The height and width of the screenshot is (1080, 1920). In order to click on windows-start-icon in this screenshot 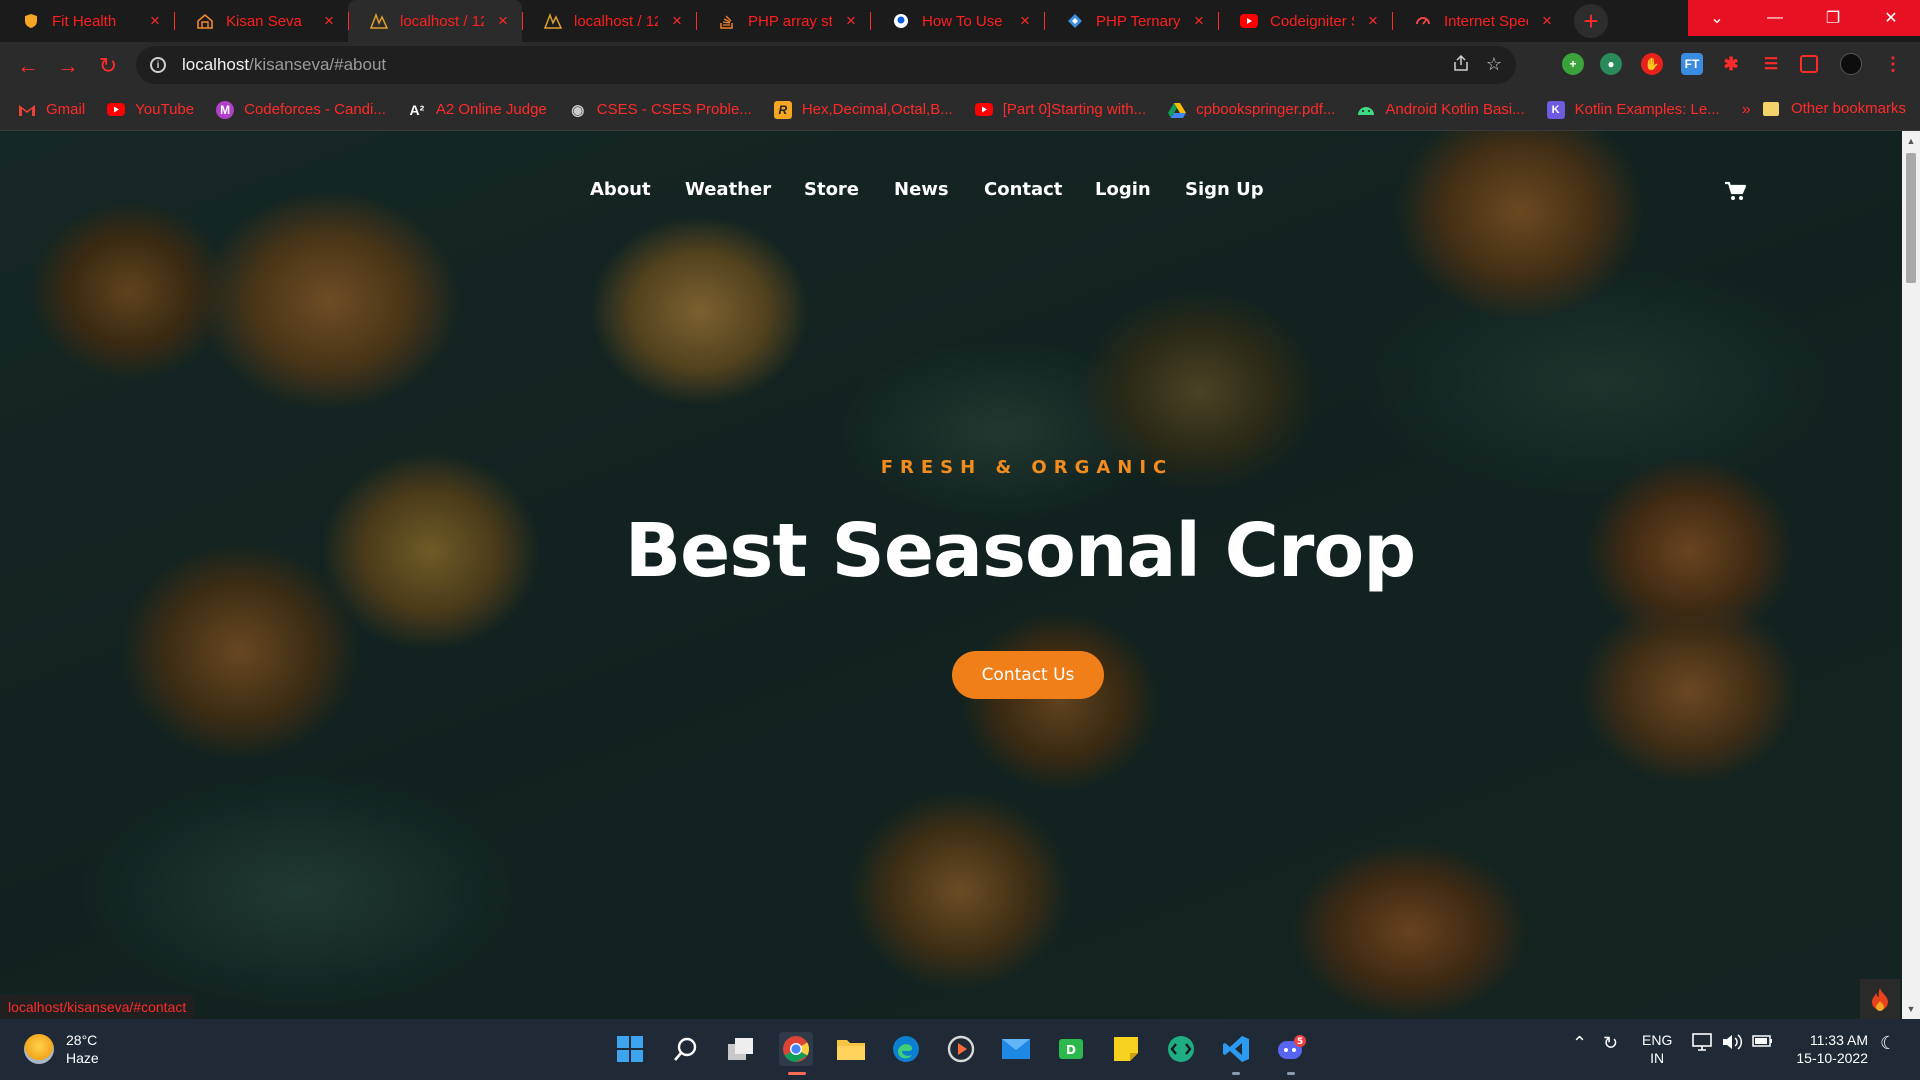, I will do `click(630, 1049)`.